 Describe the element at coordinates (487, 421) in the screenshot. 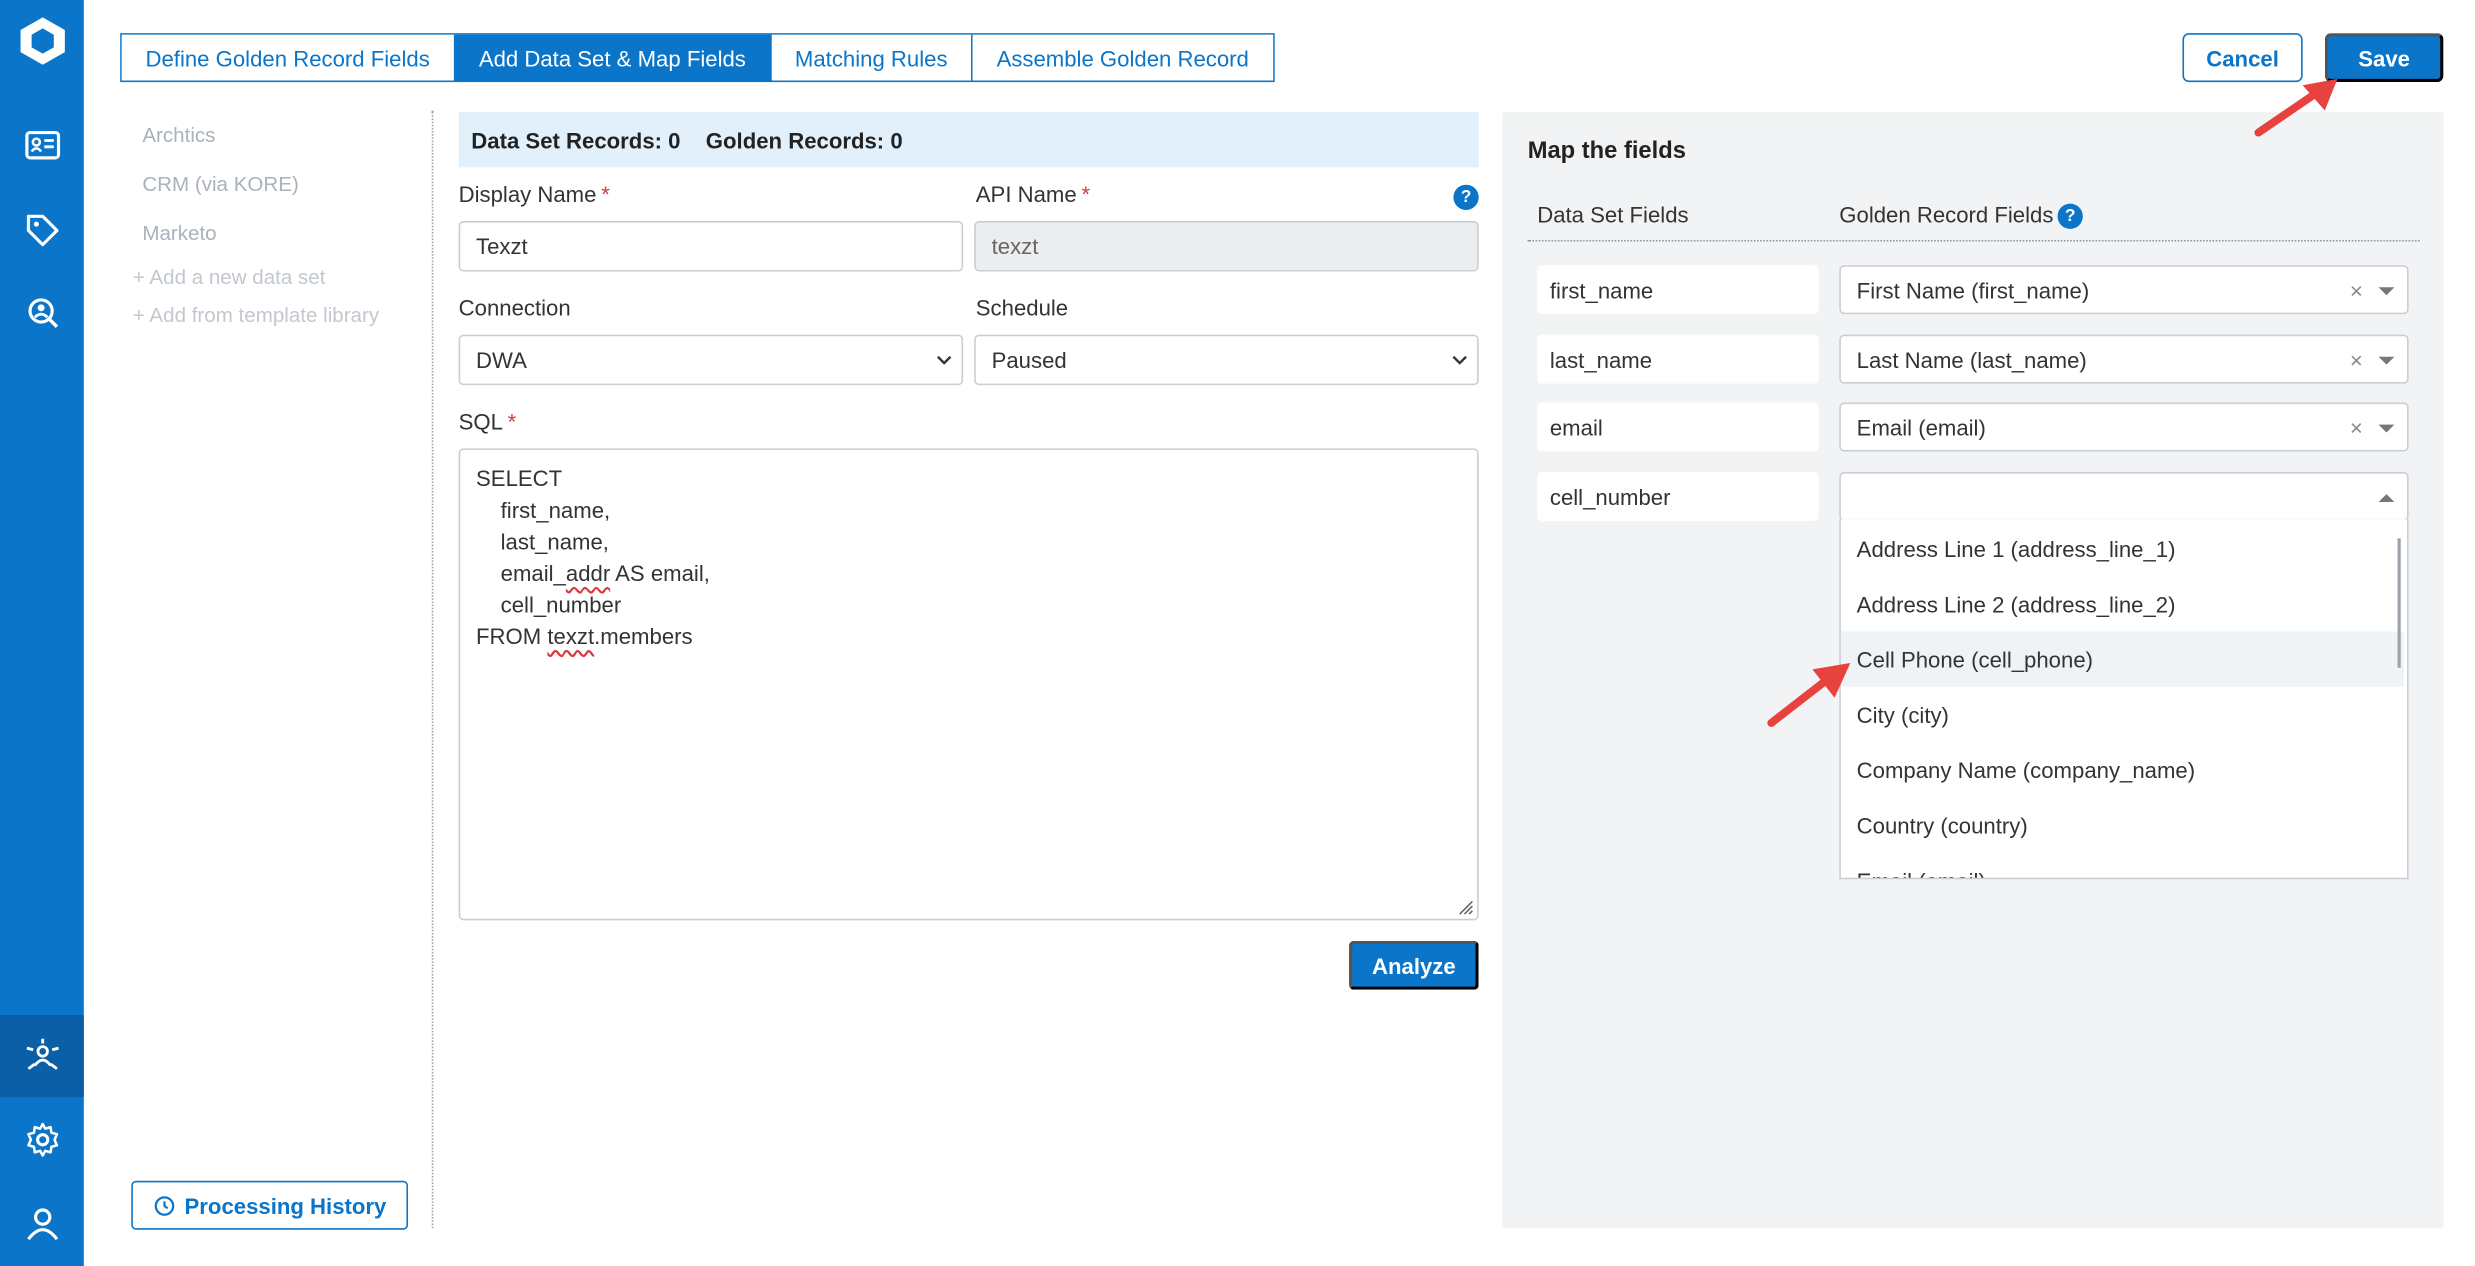

I see `sql-label: SQL *` at that location.